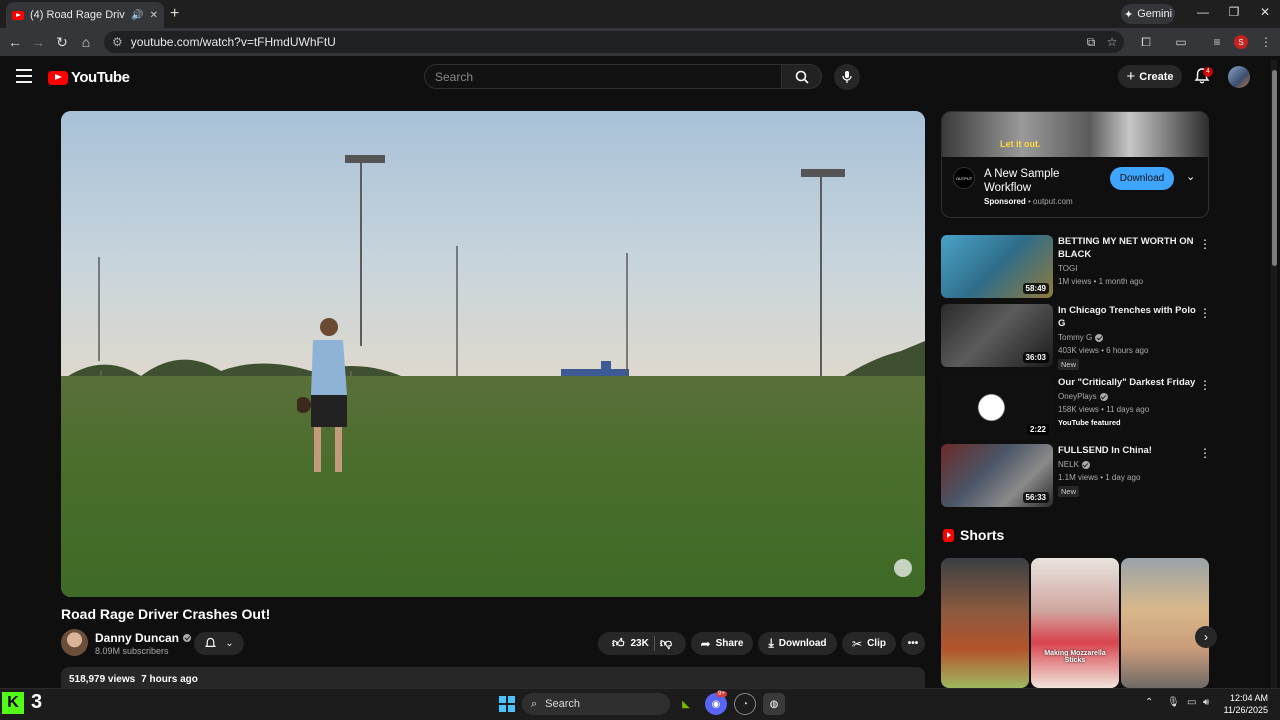 This screenshot has height=720, width=1280. Describe the element at coordinates (1206, 702) in the screenshot. I see `volume-icon: 🔊︎` at that location.